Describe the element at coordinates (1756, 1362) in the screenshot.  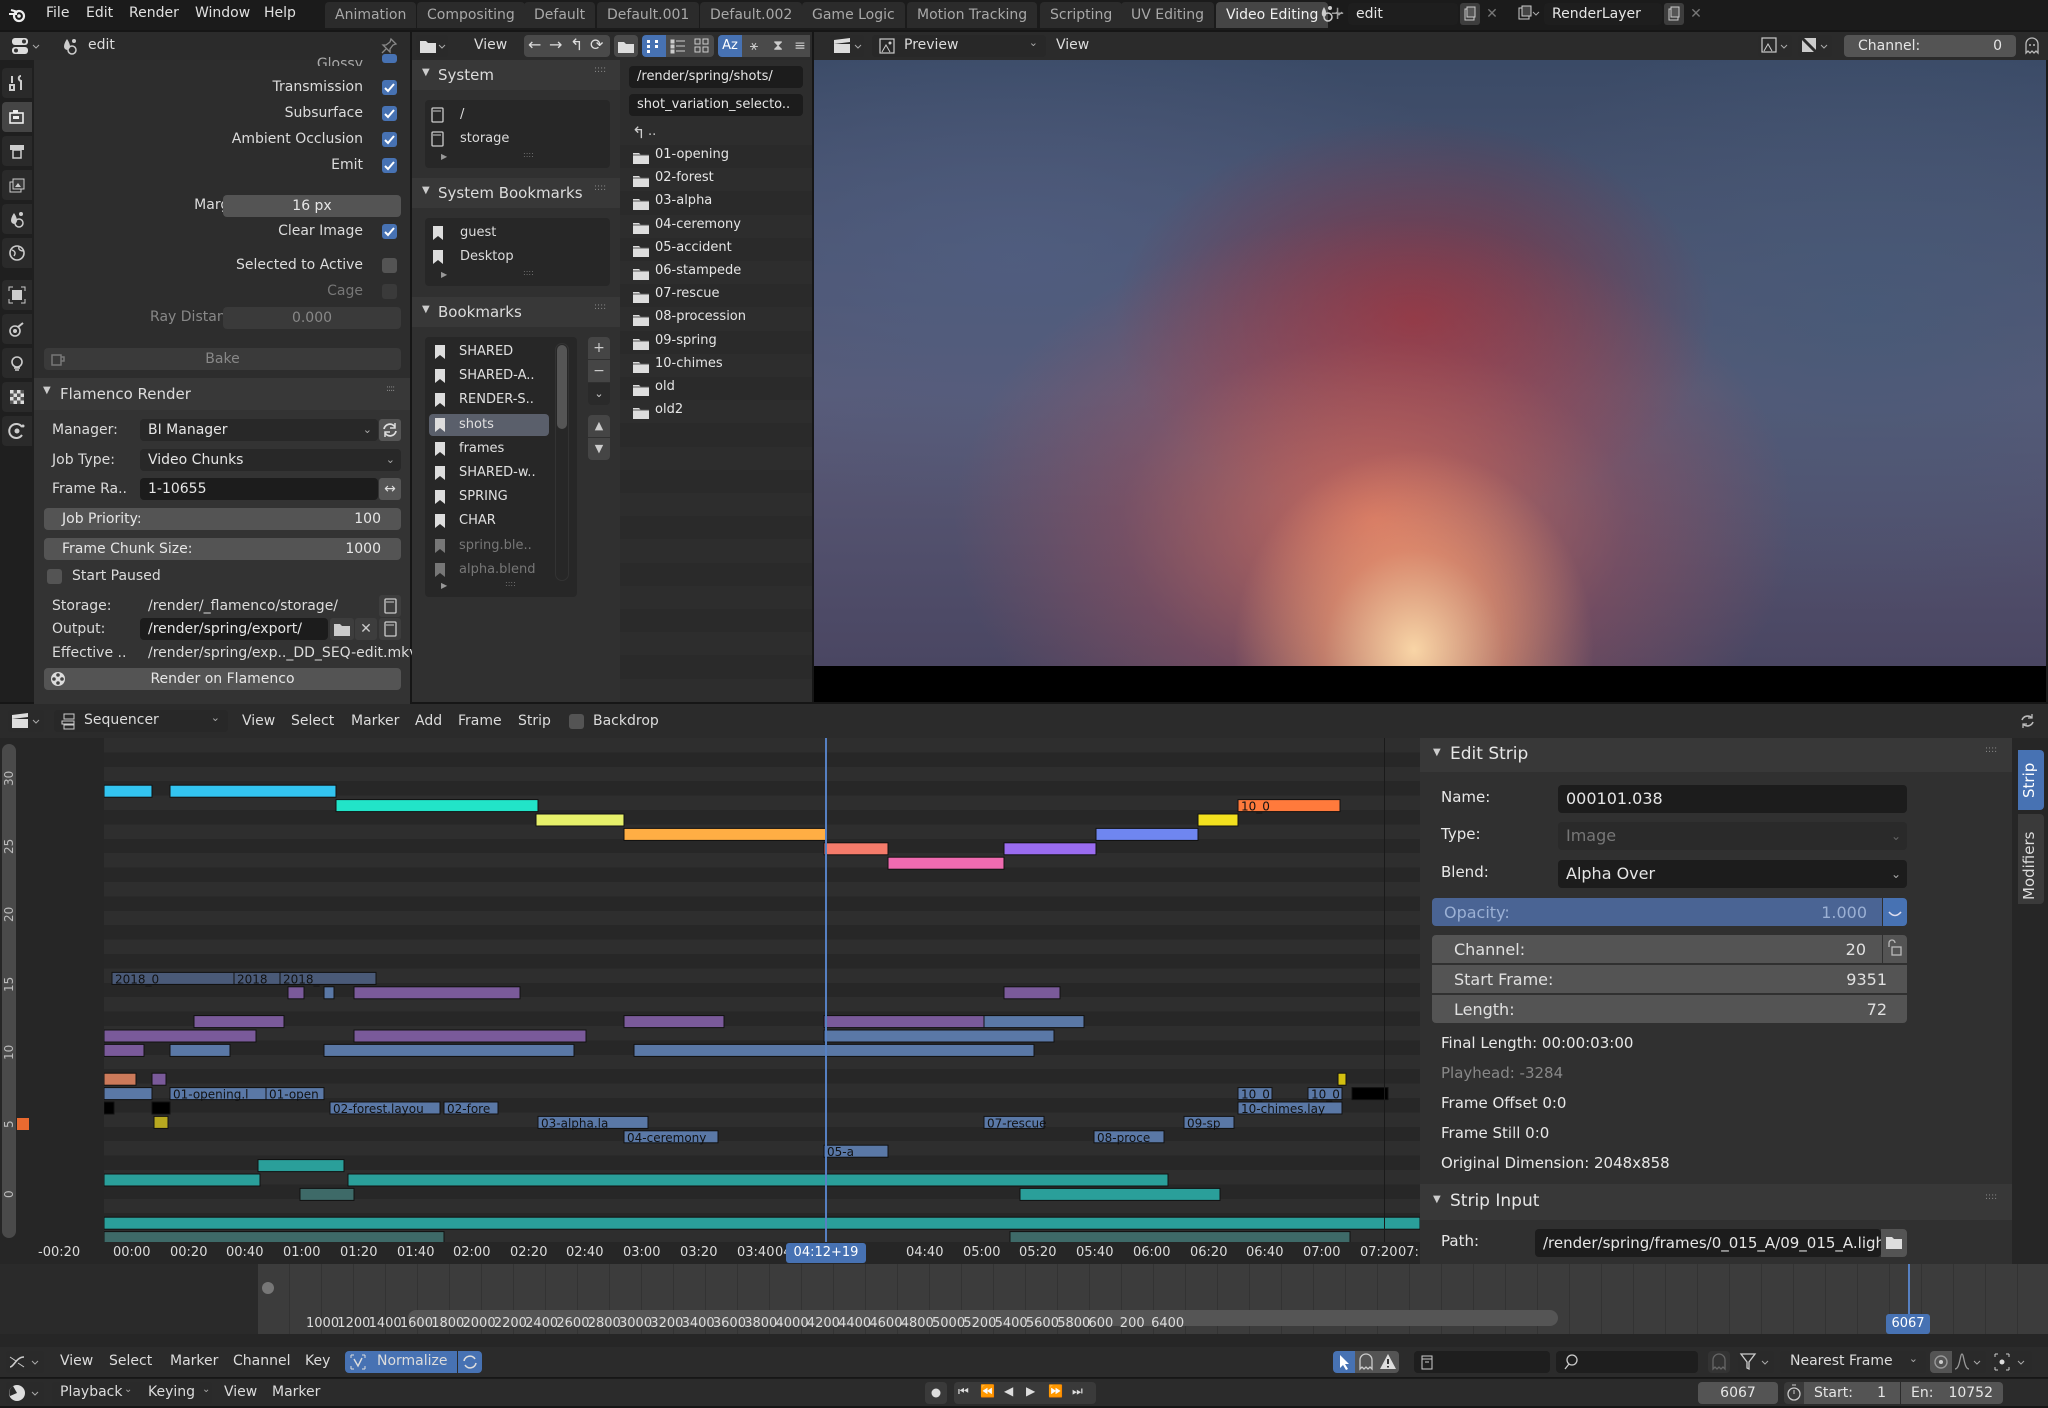
I see `filters-dropdown` at that location.